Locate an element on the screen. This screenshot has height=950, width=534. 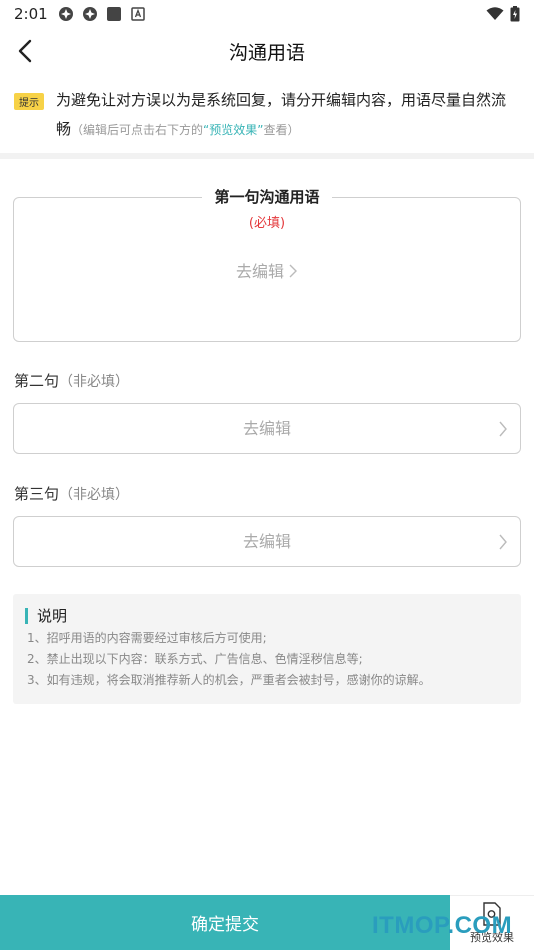
required-mark: (必填) is located at coordinates (267, 223).